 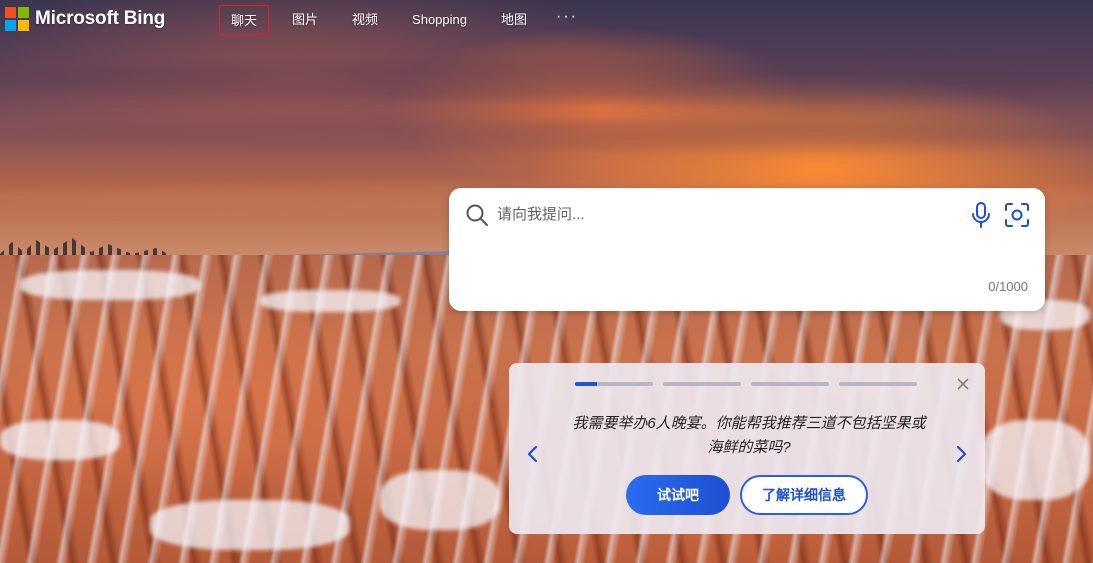 I want to click on nav-videos: 视频, so click(x=365, y=20).